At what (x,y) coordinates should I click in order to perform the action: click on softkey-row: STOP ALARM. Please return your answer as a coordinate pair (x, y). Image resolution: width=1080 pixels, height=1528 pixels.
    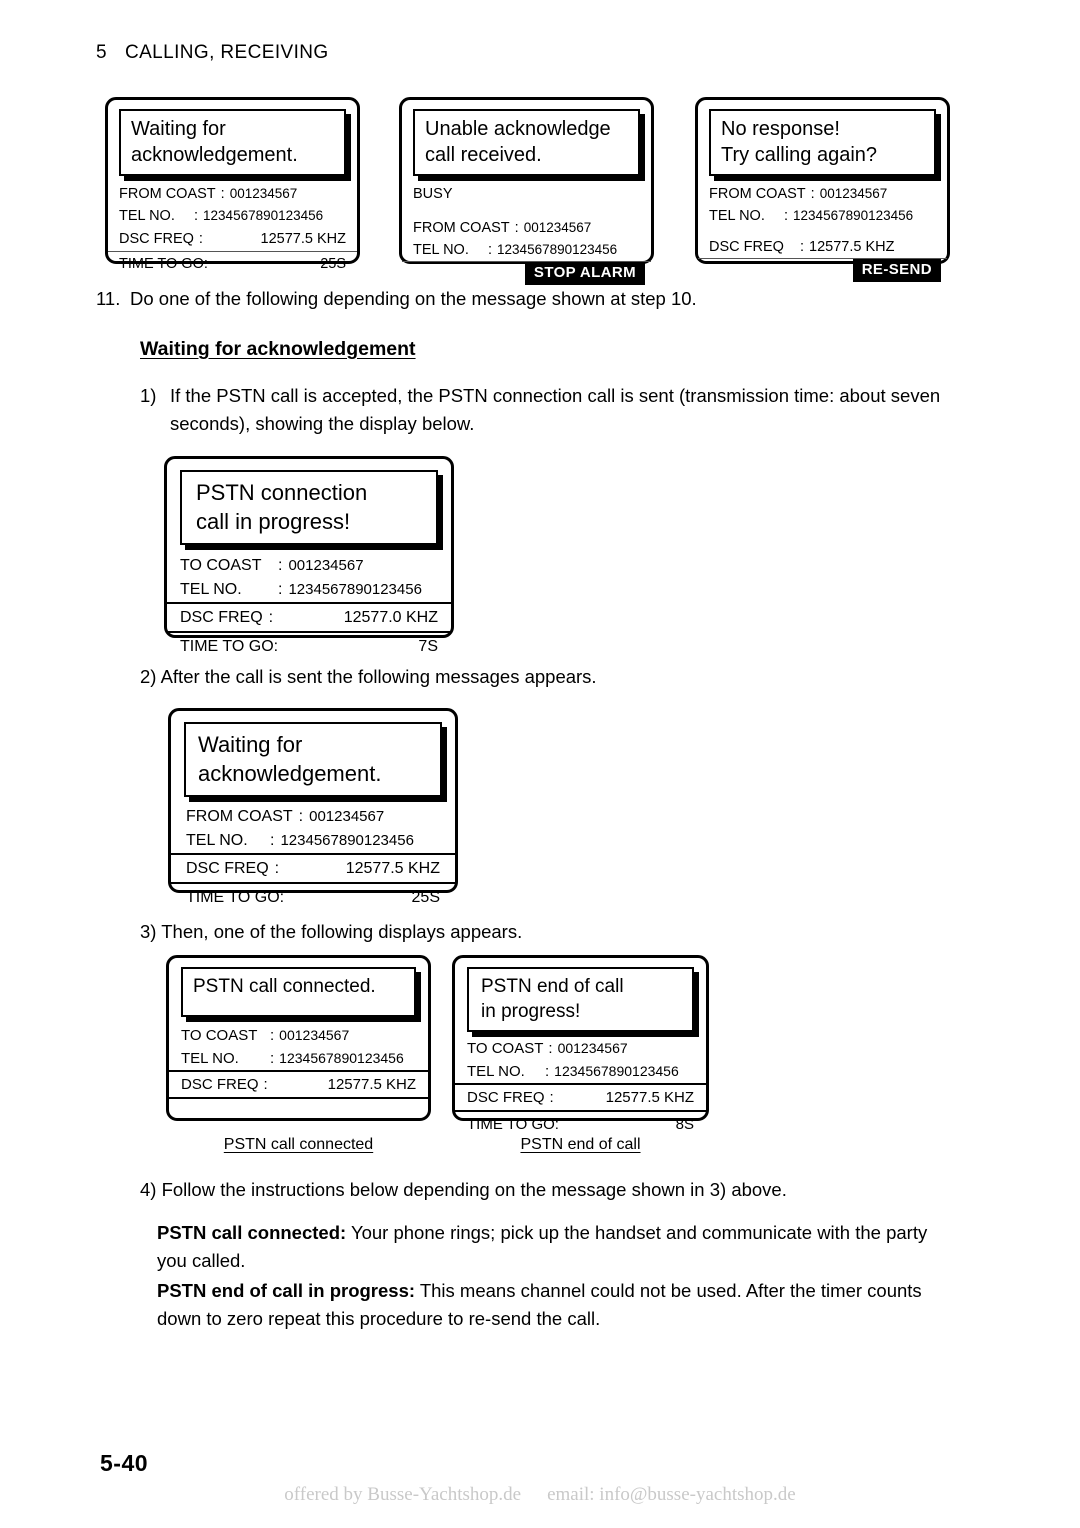
    Looking at the image, I should click on (526, 274).